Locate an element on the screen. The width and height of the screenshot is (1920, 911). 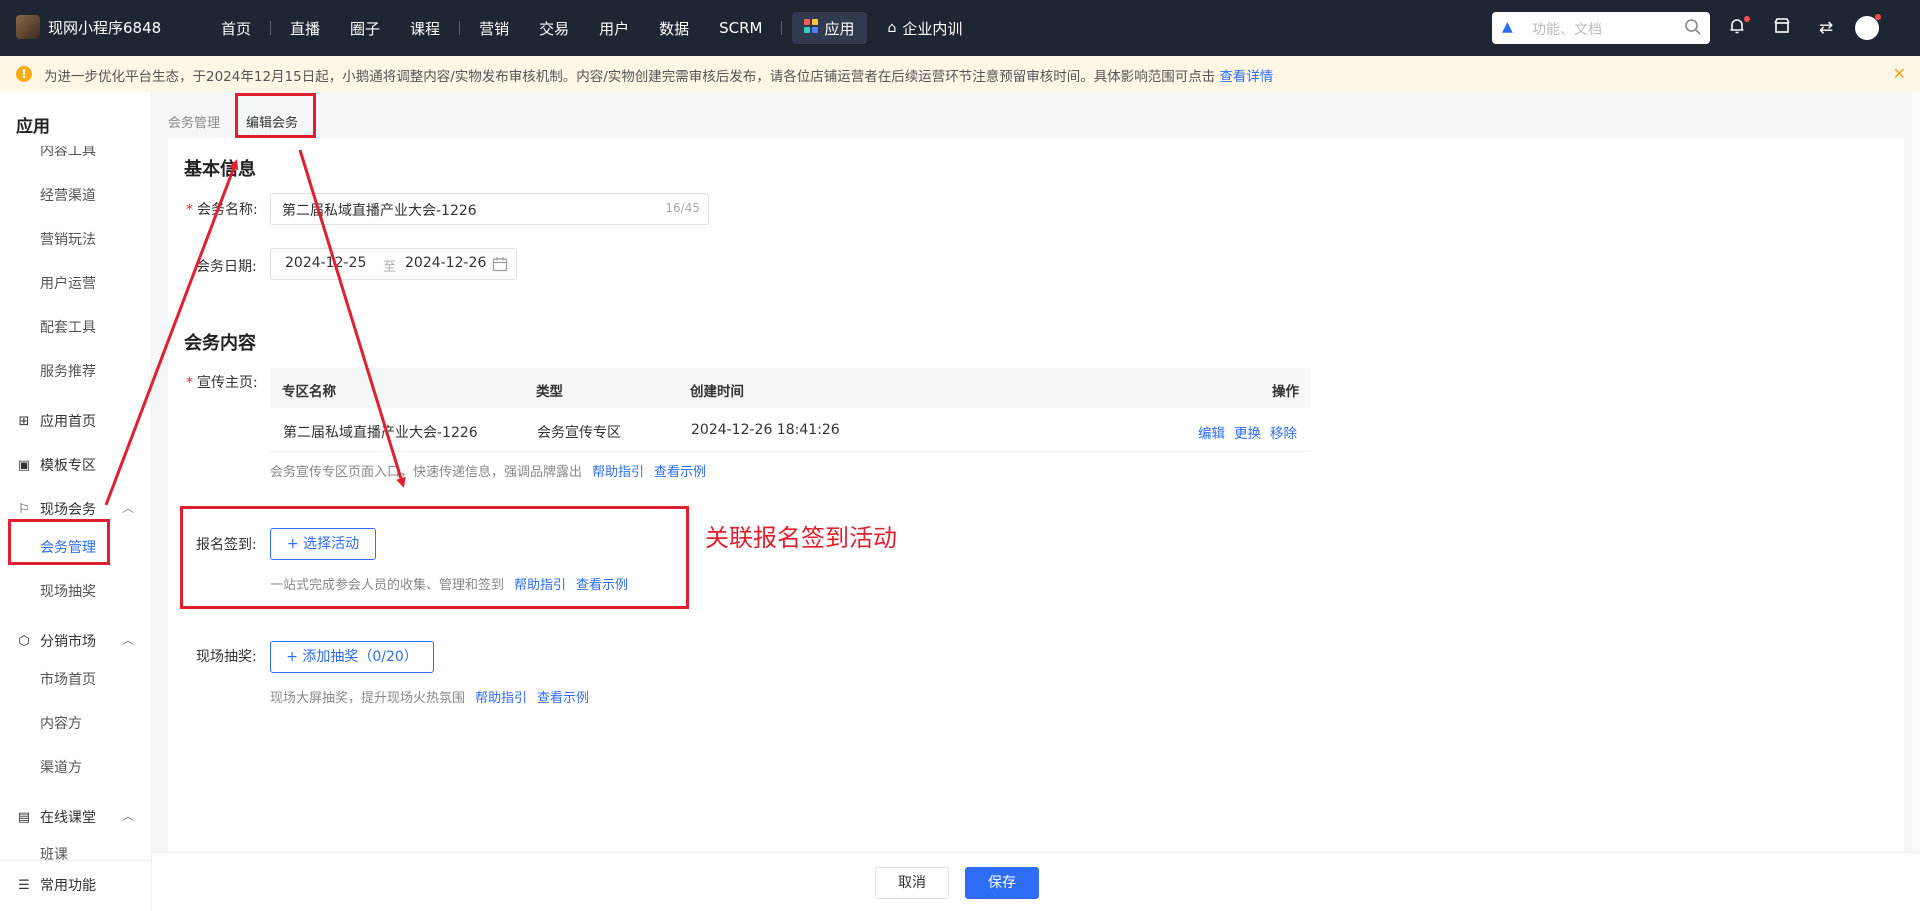
warning-icon: ! is located at coordinates (24, 74).